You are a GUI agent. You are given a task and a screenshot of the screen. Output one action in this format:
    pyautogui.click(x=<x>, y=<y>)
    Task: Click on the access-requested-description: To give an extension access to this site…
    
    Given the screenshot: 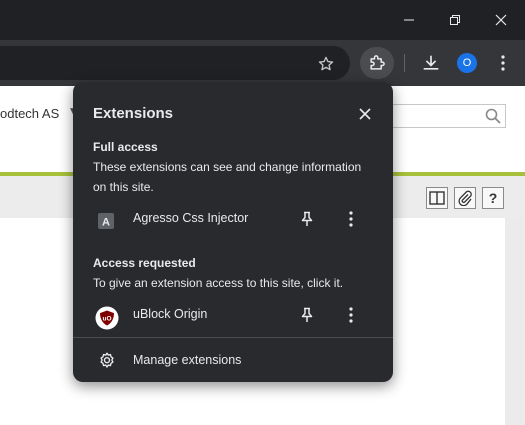 What is the action you would take?
    pyautogui.click(x=218, y=283)
    